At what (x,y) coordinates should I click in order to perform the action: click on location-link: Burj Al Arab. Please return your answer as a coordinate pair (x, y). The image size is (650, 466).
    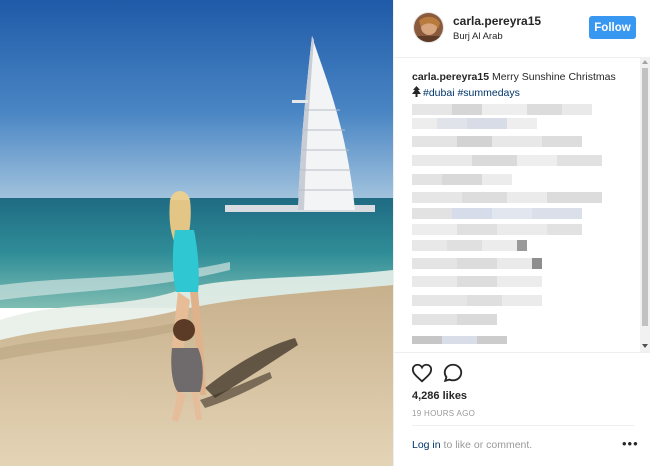
    Looking at the image, I should click on (478, 36).